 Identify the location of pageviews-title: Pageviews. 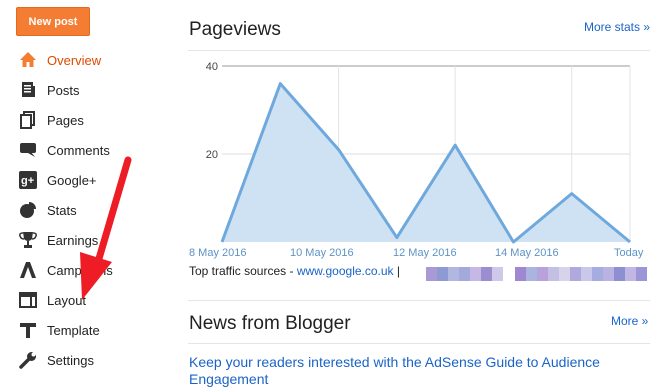
(235, 29).